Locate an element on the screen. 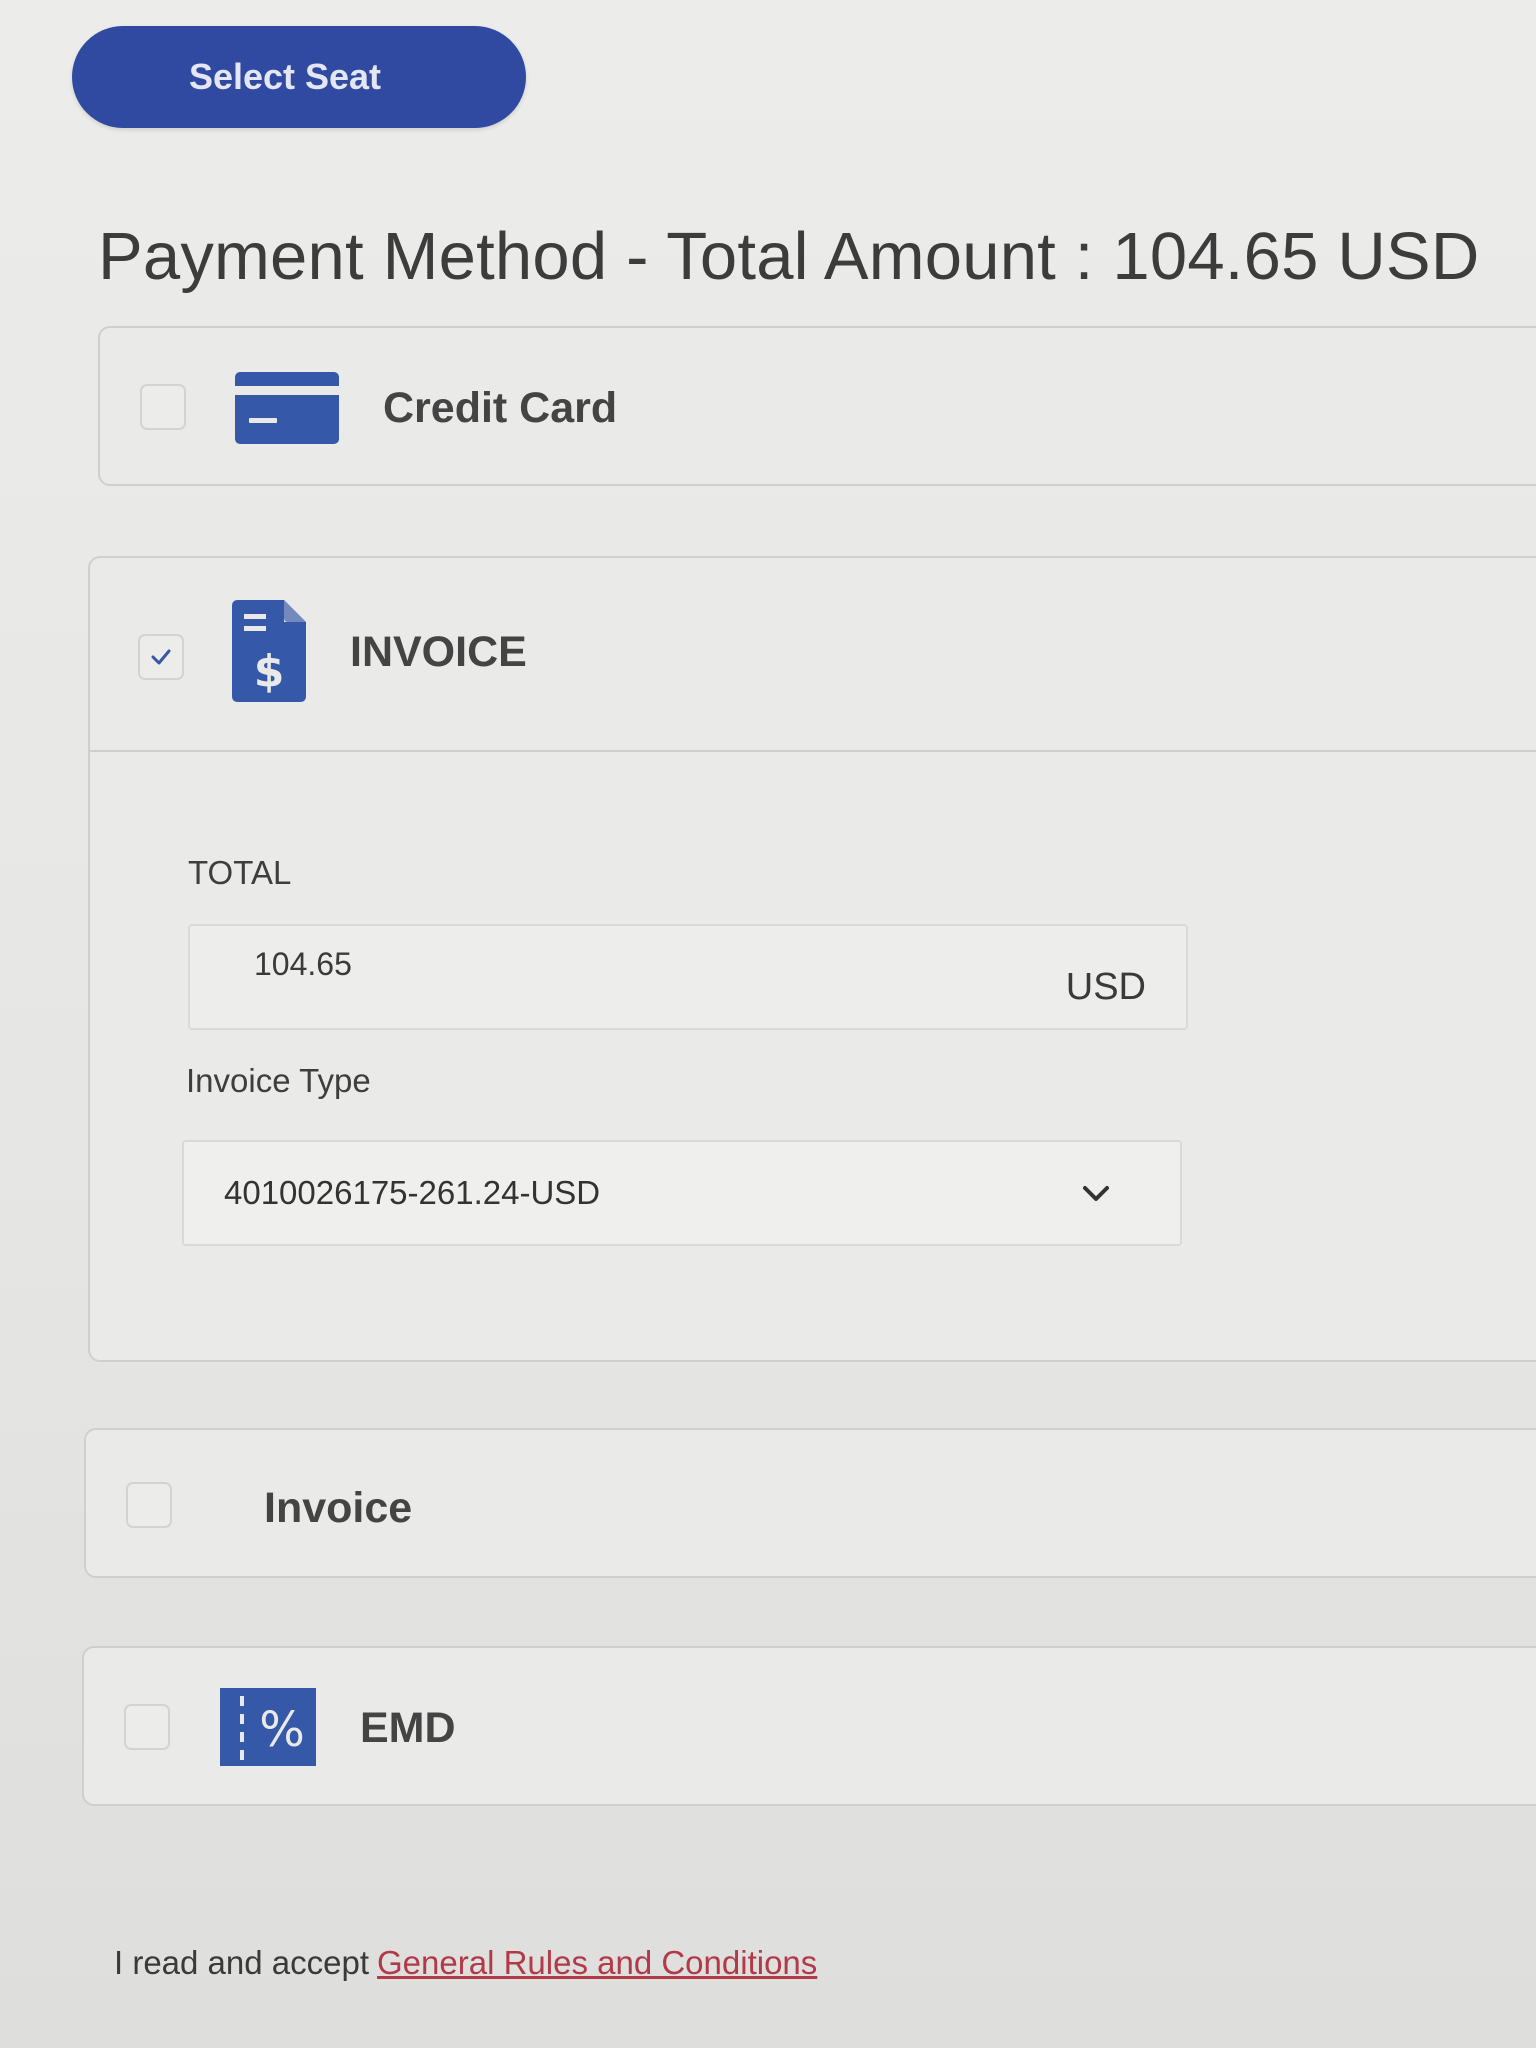 The width and height of the screenshot is (1536, 2048). total-currency: USD is located at coordinates (1105, 987).